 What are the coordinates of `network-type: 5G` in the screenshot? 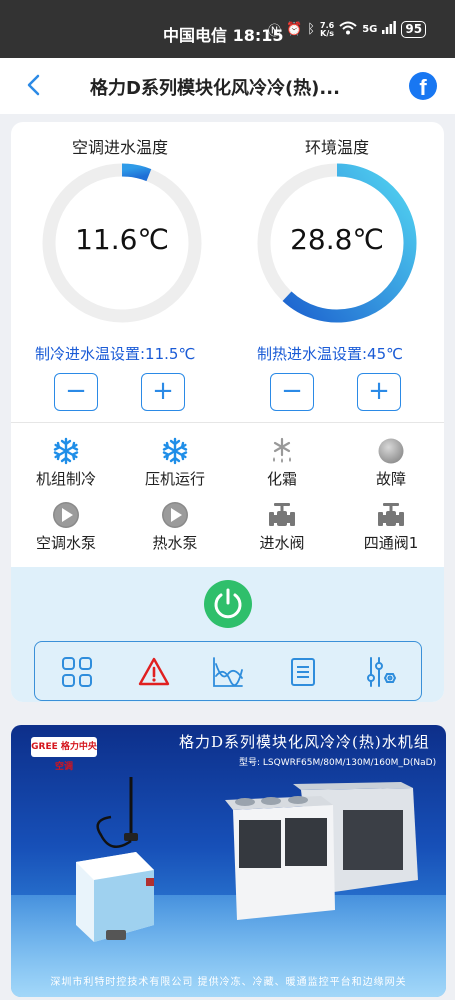 It's located at (370, 29).